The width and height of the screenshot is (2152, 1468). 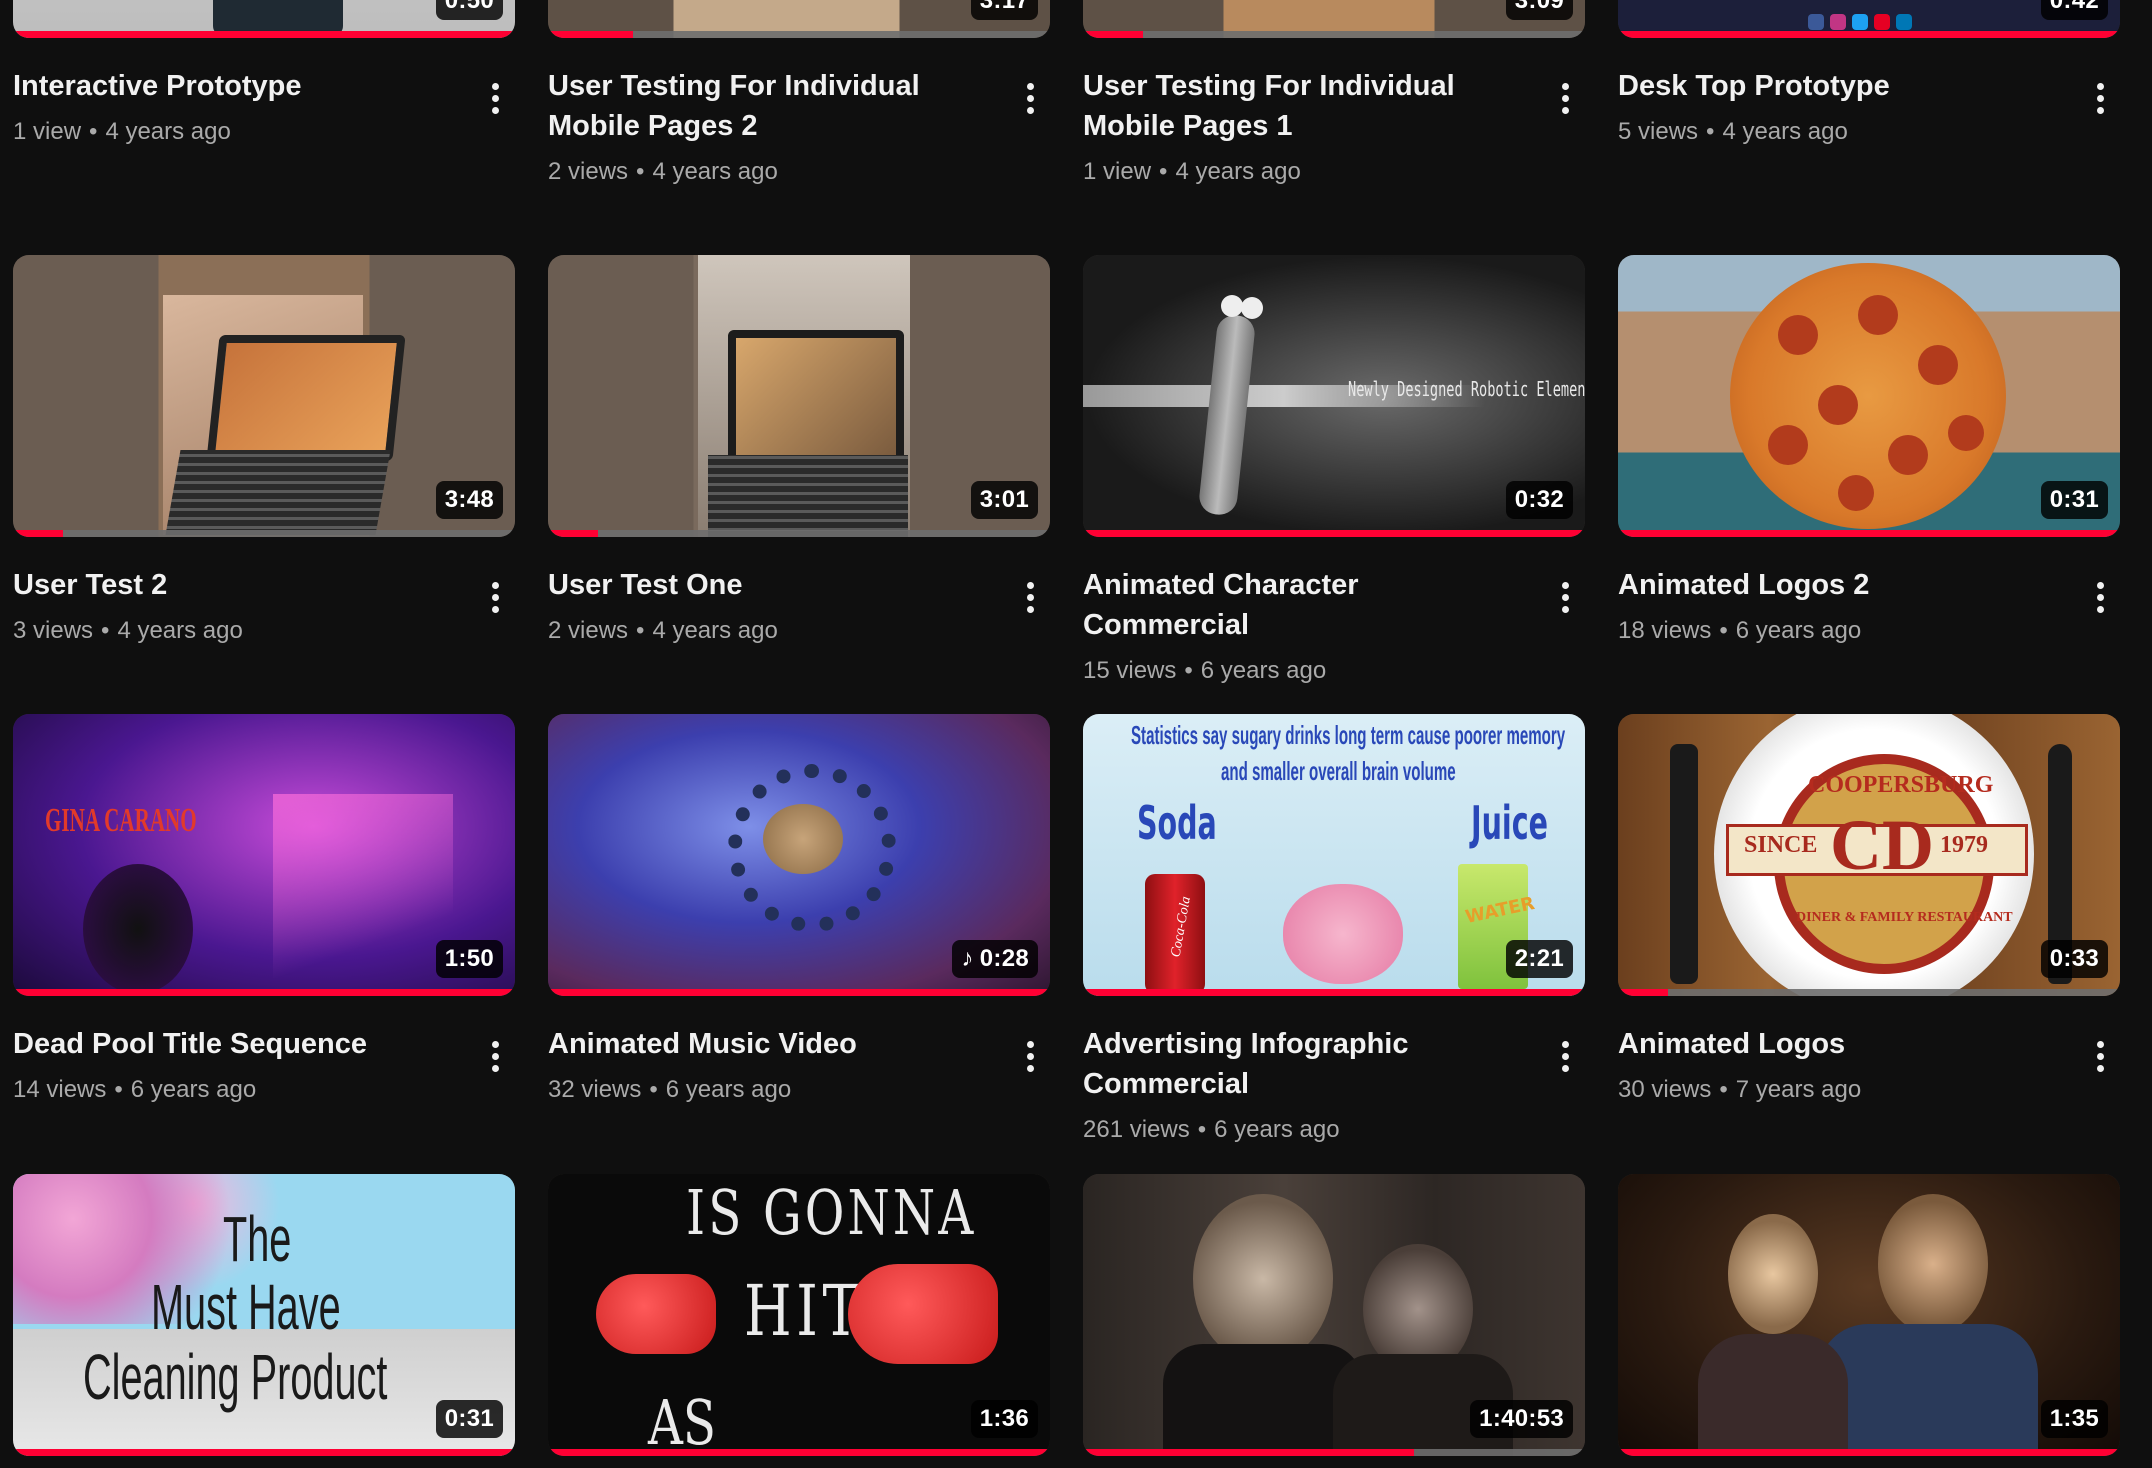 I want to click on video-title: Desk Top Prototype, so click(x=1840, y=86).